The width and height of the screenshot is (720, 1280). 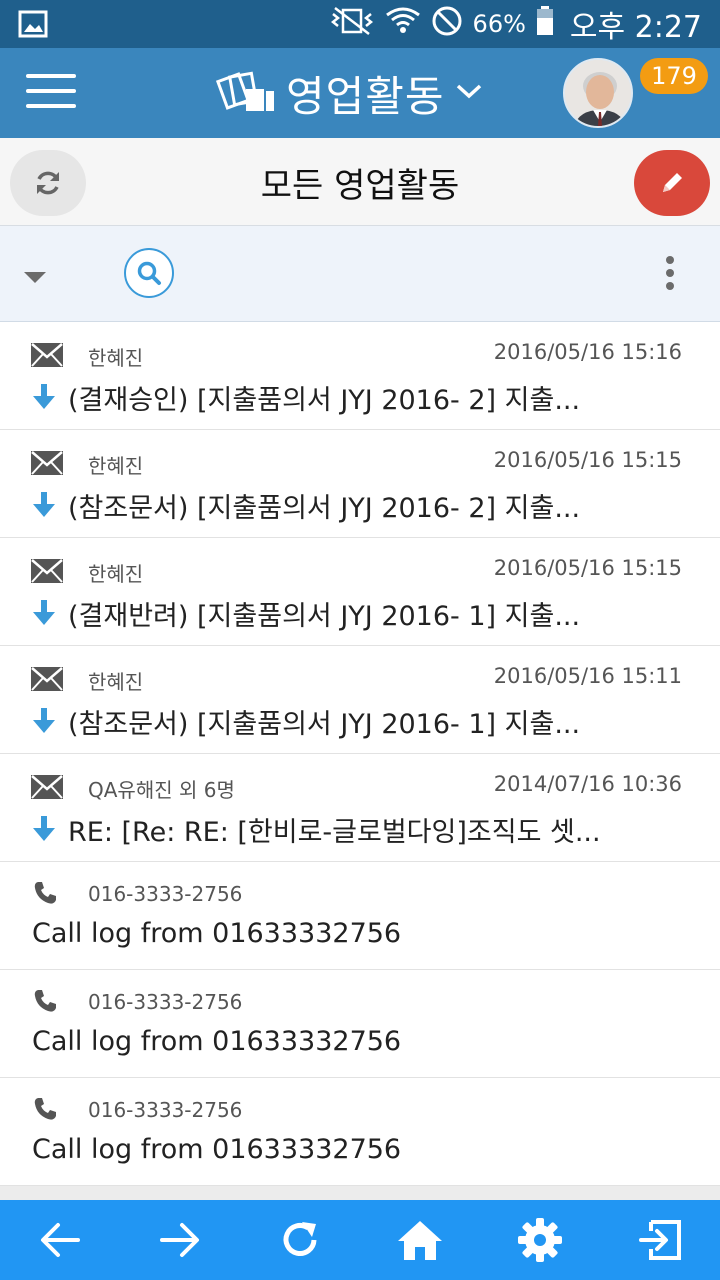 I want to click on module-selector: 영업활동, so click(x=349, y=93).